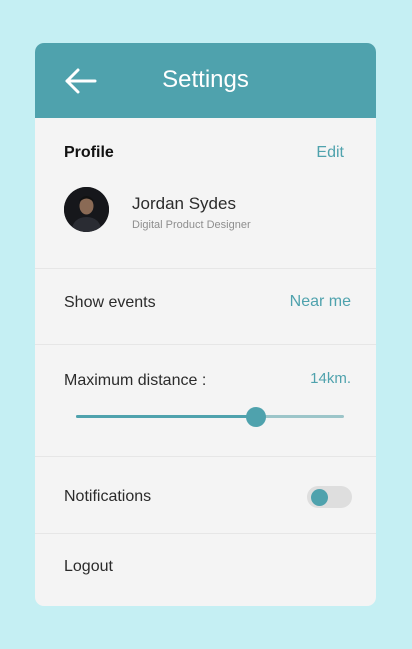 The height and width of the screenshot is (649, 412). I want to click on notifications-toggle, so click(329, 497).